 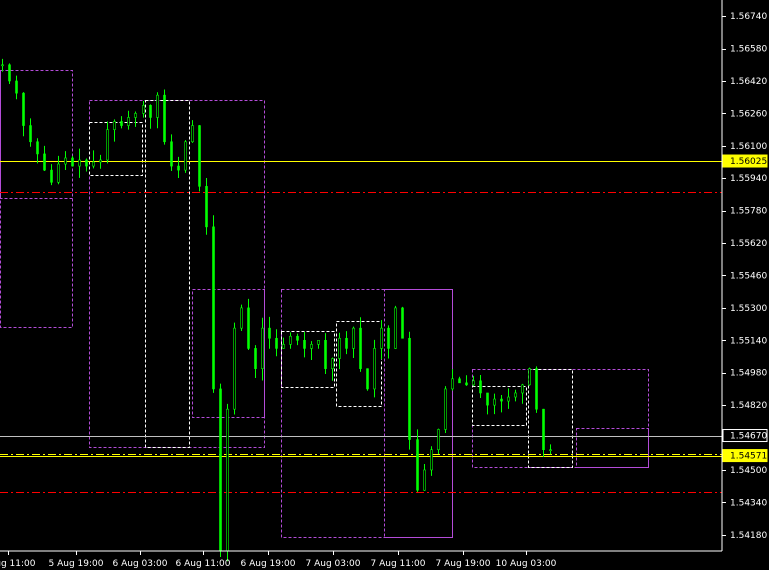 I want to click on y-tick-label: 1.54180, so click(x=748, y=536).